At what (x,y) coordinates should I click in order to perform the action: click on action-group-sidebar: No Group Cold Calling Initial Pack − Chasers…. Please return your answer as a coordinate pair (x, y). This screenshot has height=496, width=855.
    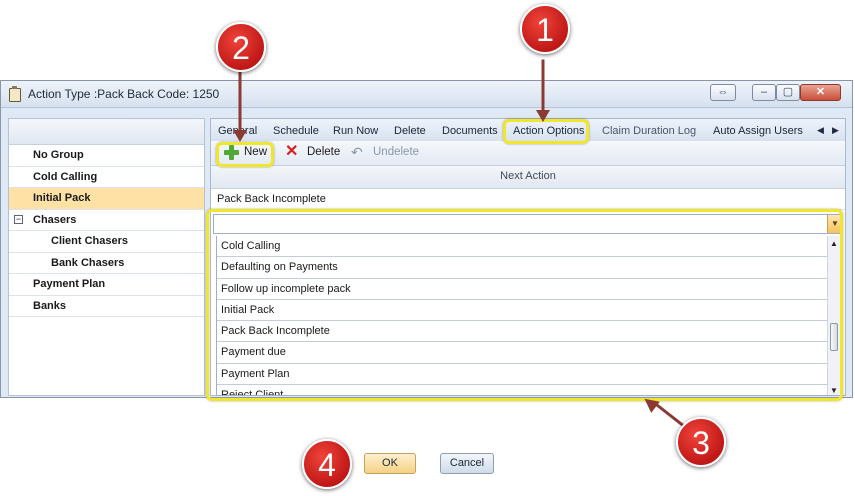
    Looking at the image, I should click on (106, 257).